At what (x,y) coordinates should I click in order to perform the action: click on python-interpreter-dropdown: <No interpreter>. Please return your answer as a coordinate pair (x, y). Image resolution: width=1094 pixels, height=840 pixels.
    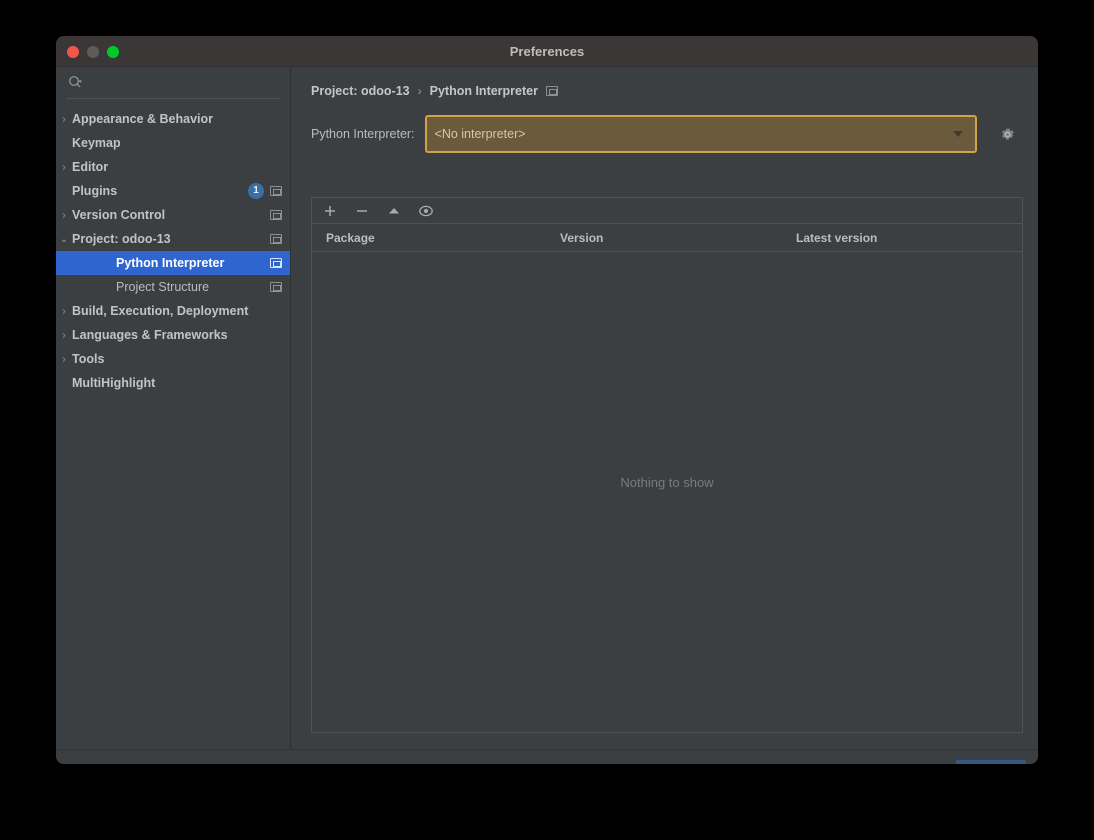
    Looking at the image, I should click on (700, 134).